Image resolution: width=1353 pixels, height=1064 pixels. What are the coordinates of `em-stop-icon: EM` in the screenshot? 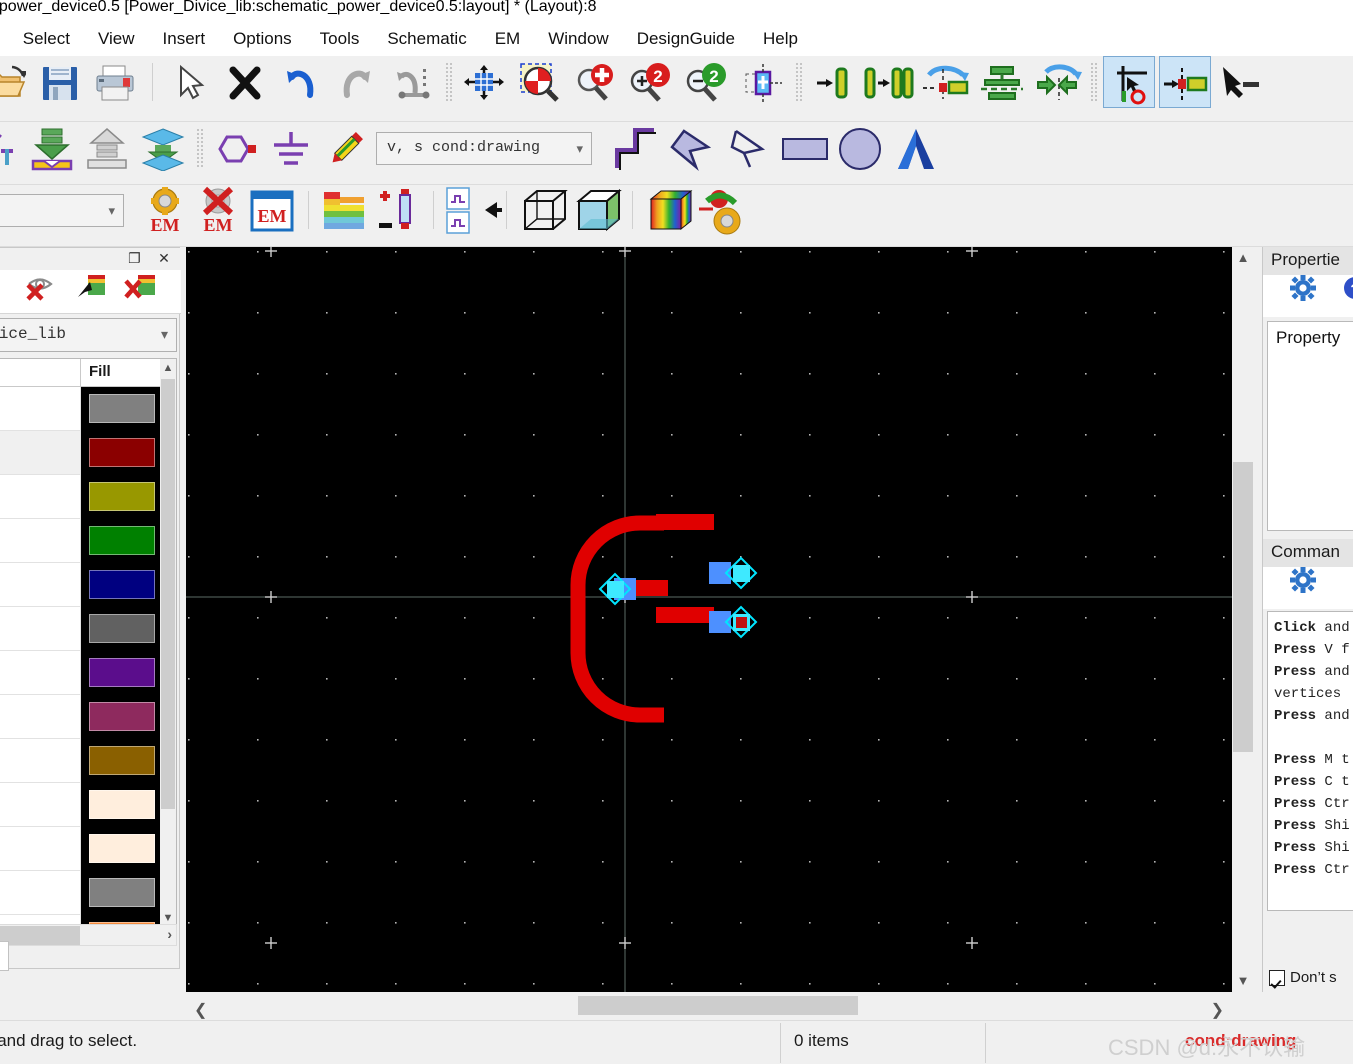 It's located at (218, 210).